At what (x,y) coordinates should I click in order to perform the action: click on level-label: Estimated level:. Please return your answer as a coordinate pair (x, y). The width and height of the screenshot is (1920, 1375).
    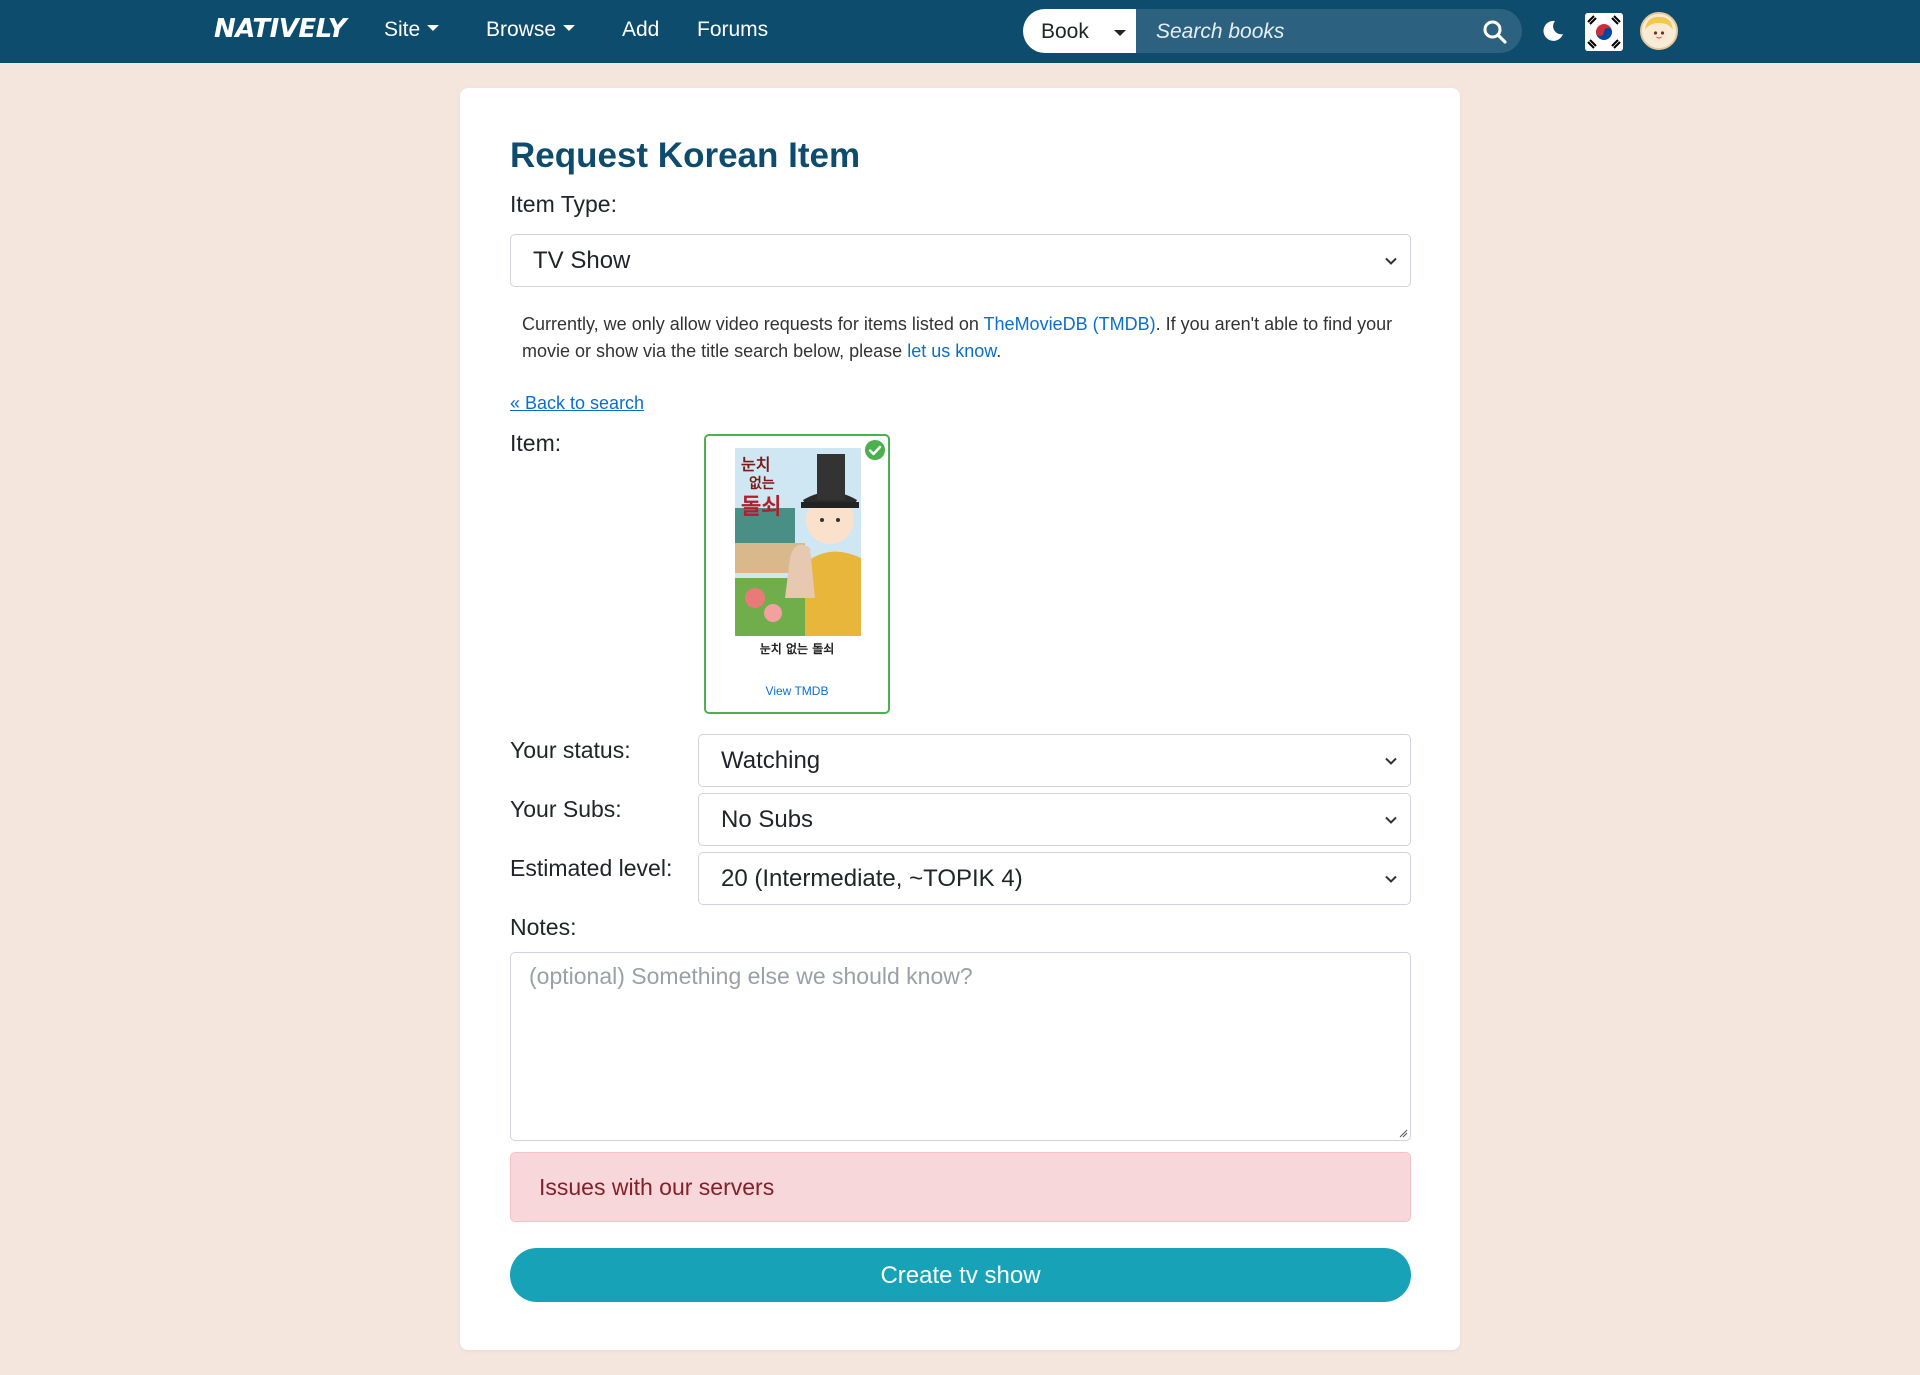
    Looking at the image, I should click on (591, 868).